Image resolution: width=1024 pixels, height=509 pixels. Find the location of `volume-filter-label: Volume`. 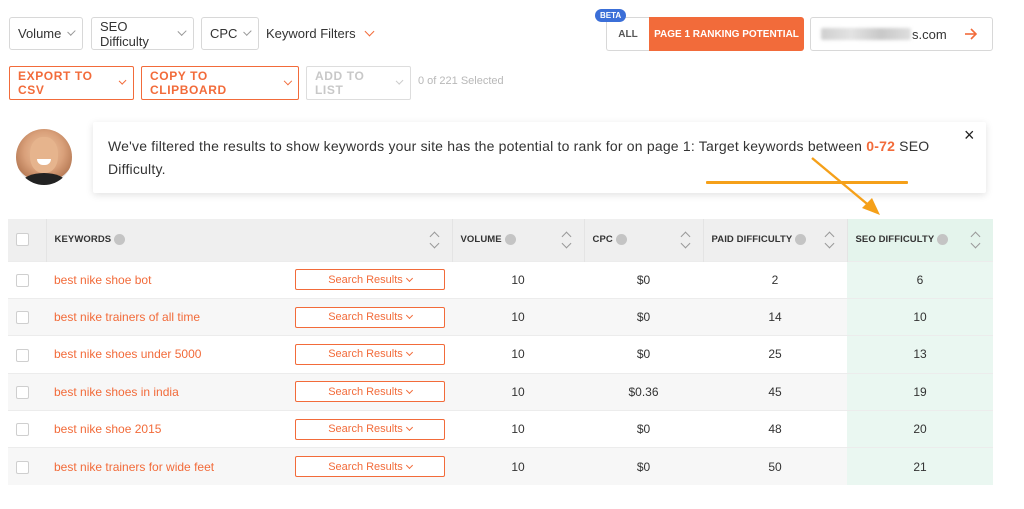

volume-filter-label: Volume is located at coordinates (40, 33).